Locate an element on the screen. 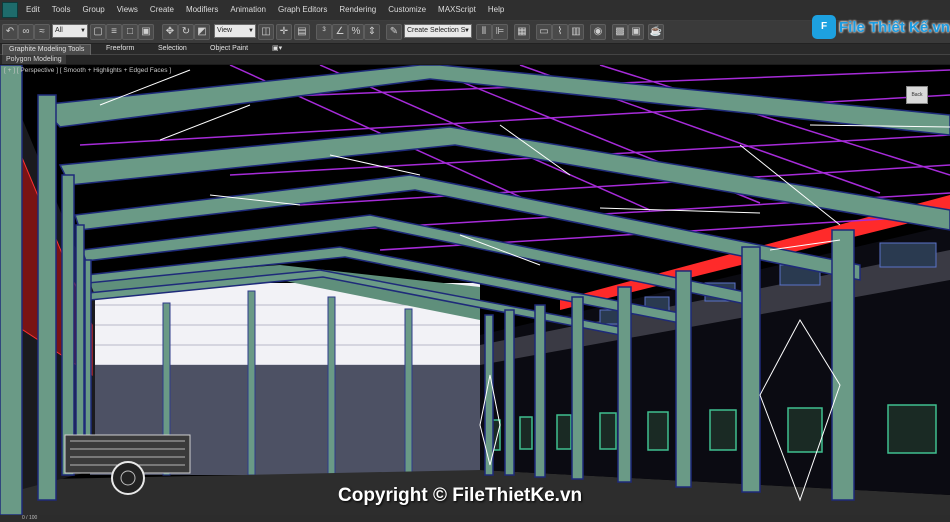 The image size is (950, 522). rotate-icon: ↻ is located at coordinates (186, 32).